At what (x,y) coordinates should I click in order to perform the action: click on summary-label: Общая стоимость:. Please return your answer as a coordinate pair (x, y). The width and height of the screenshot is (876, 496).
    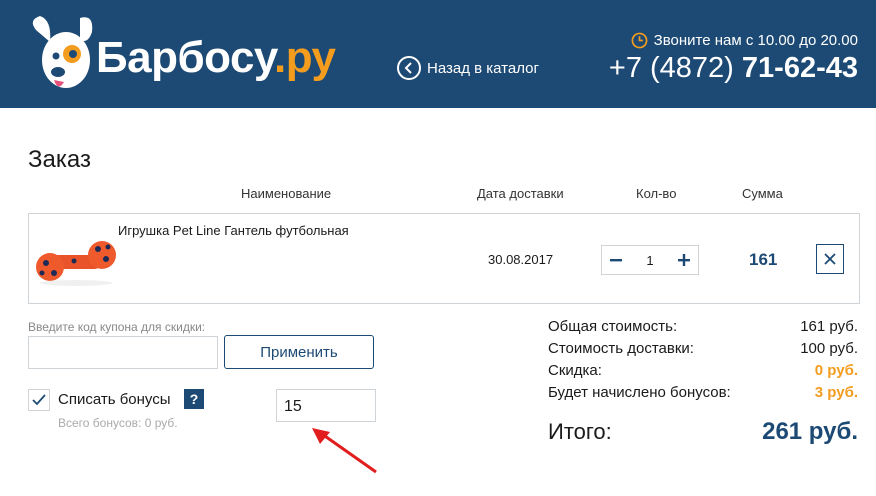
    Looking at the image, I should click on (613, 326).